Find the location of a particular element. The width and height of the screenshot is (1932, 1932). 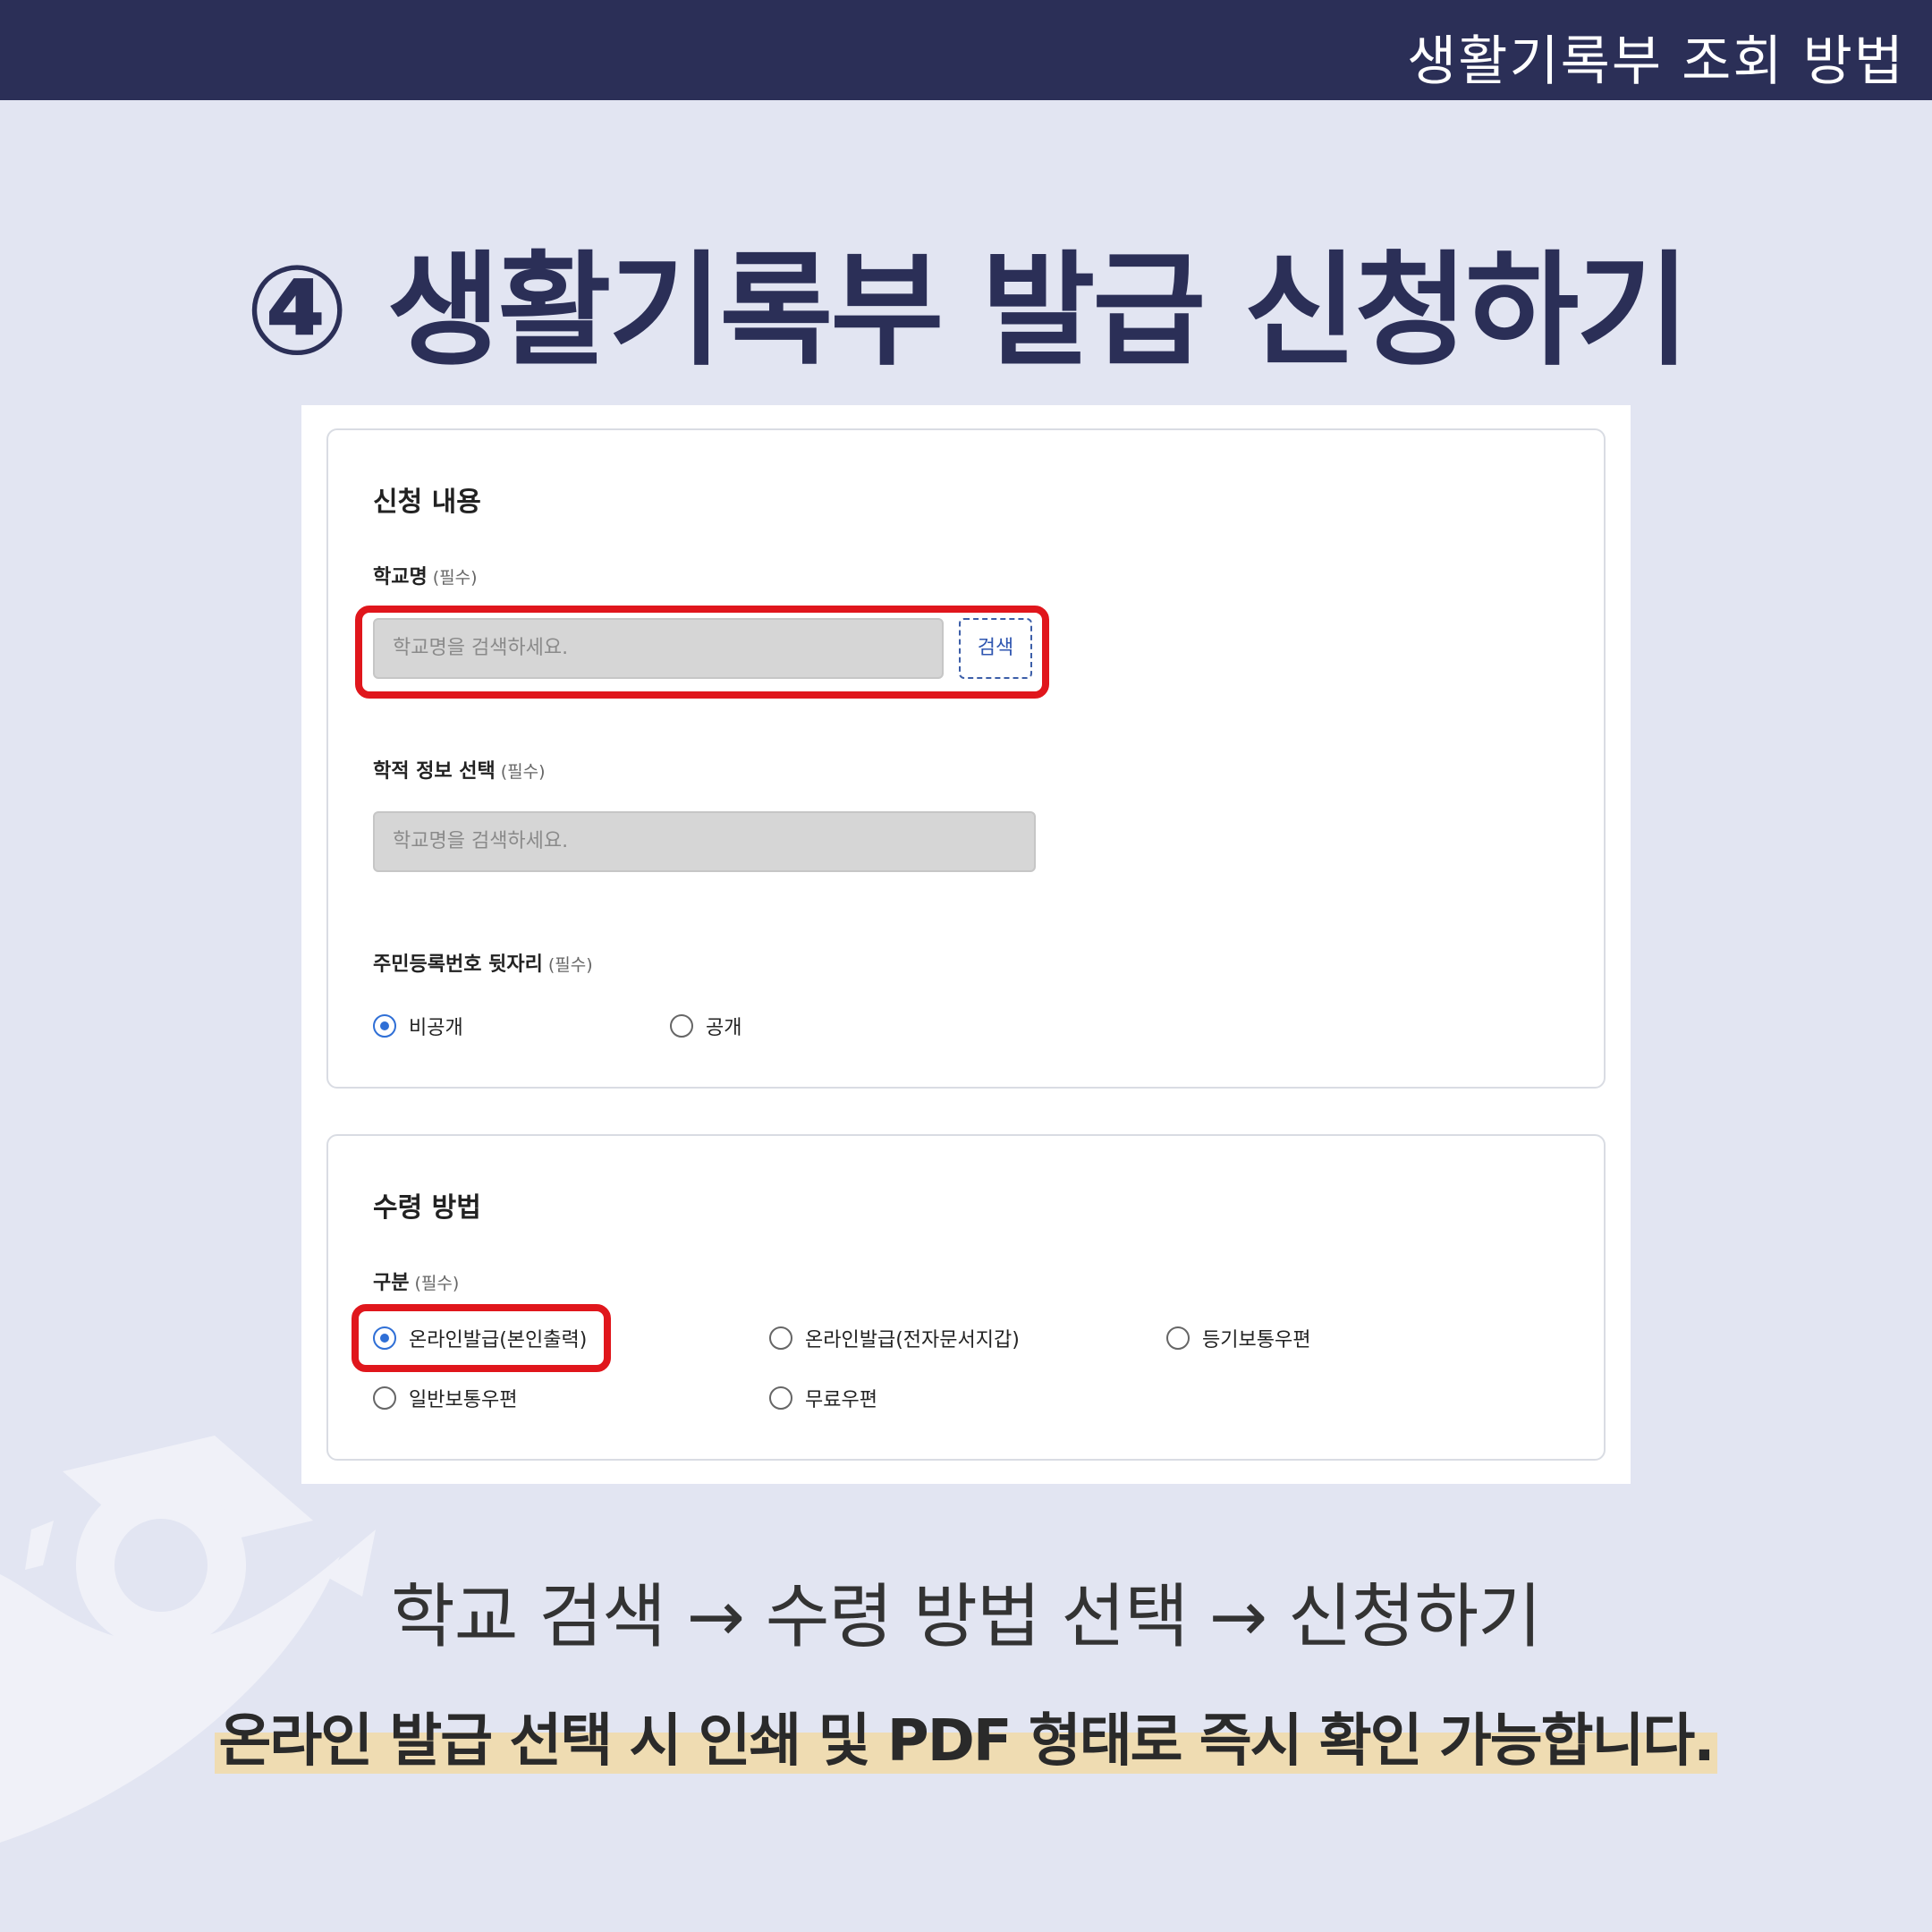

radio-online-e-wallet-label: 온라인발급(전자문서지갑) is located at coordinates (912, 1340).